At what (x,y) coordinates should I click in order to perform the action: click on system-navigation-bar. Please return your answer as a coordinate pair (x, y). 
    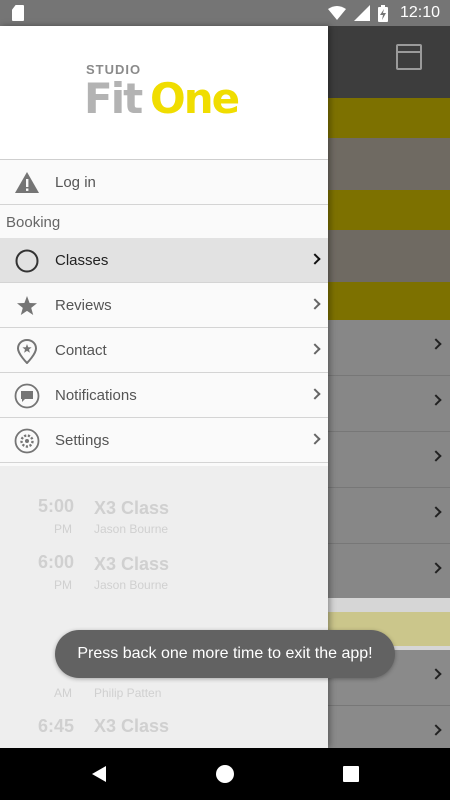
    Looking at the image, I should click on (225, 774).